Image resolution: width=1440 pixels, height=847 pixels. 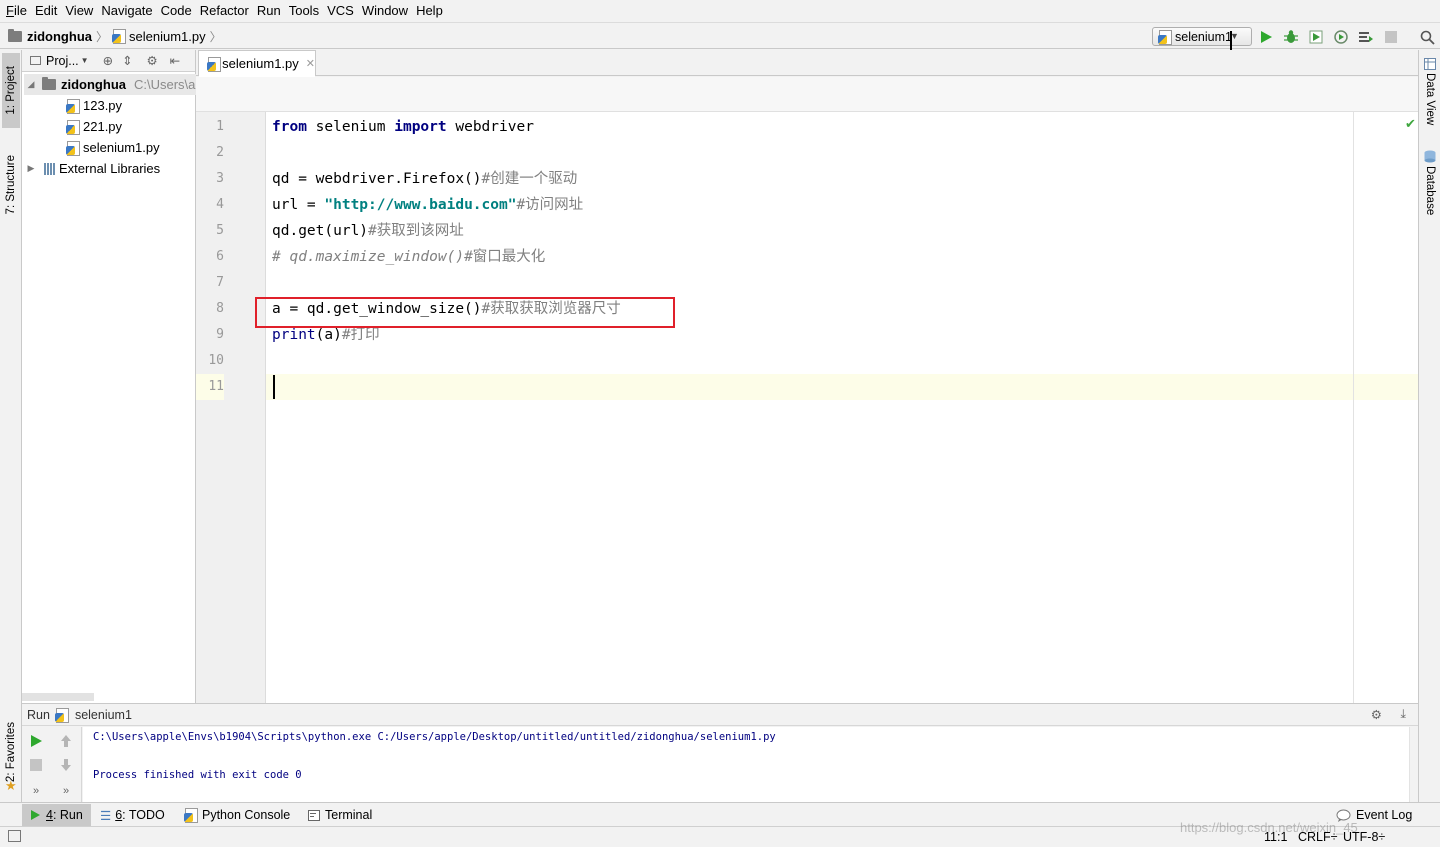 What do you see at coordinates (220, 334) in the screenshot?
I see `line-number: 9` at bounding box center [220, 334].